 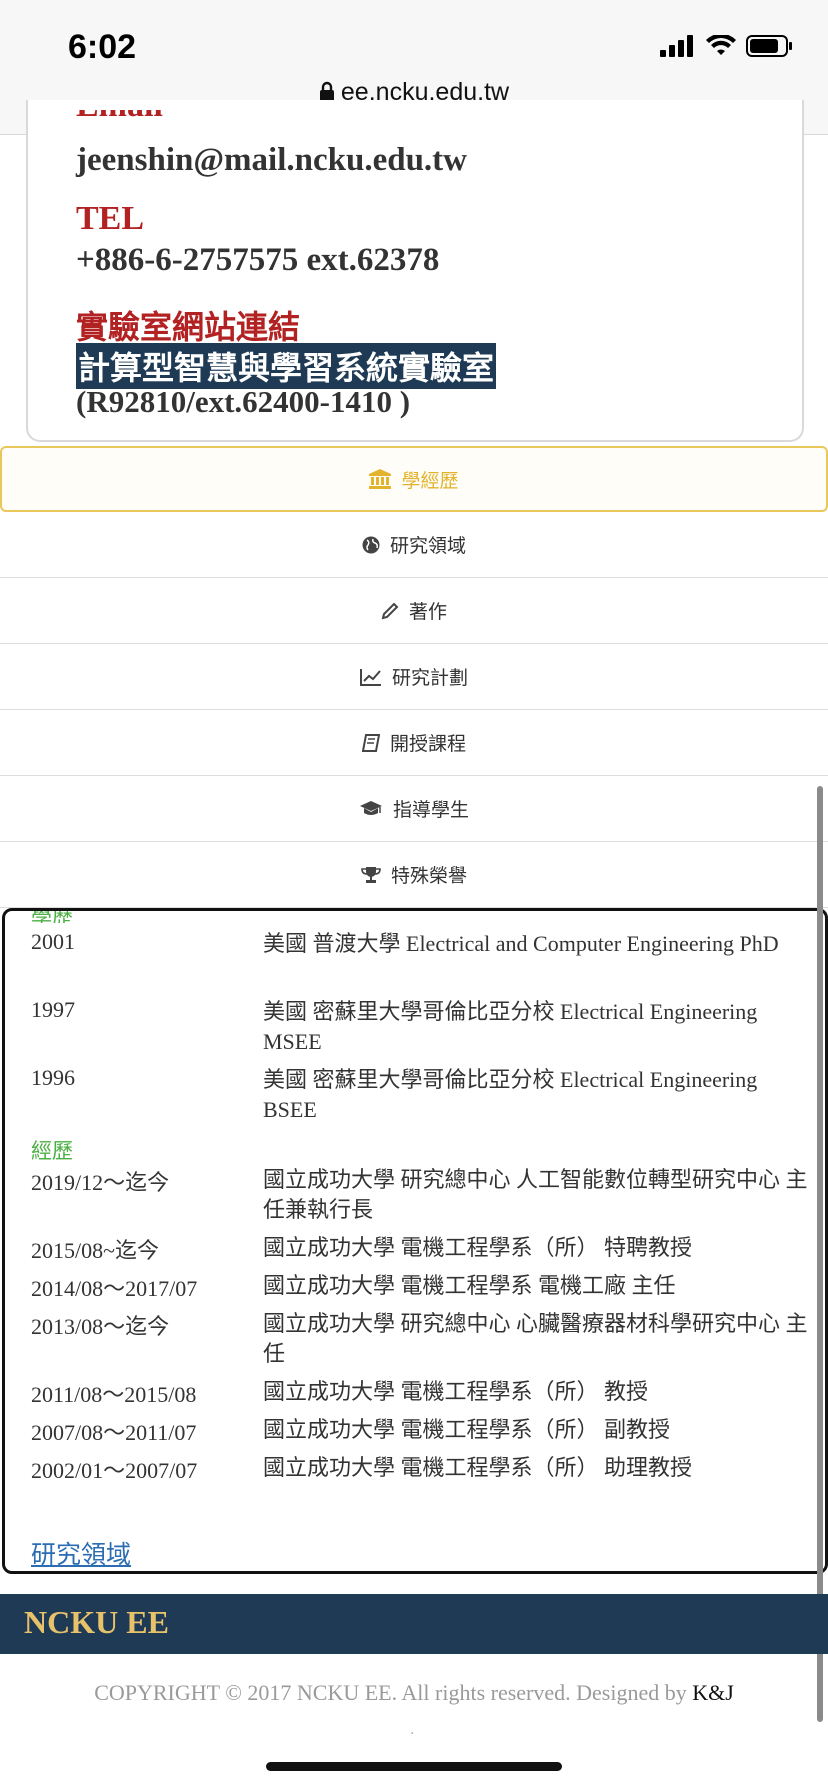 I want to click on pencil-icon, so click(x=390, y=610).